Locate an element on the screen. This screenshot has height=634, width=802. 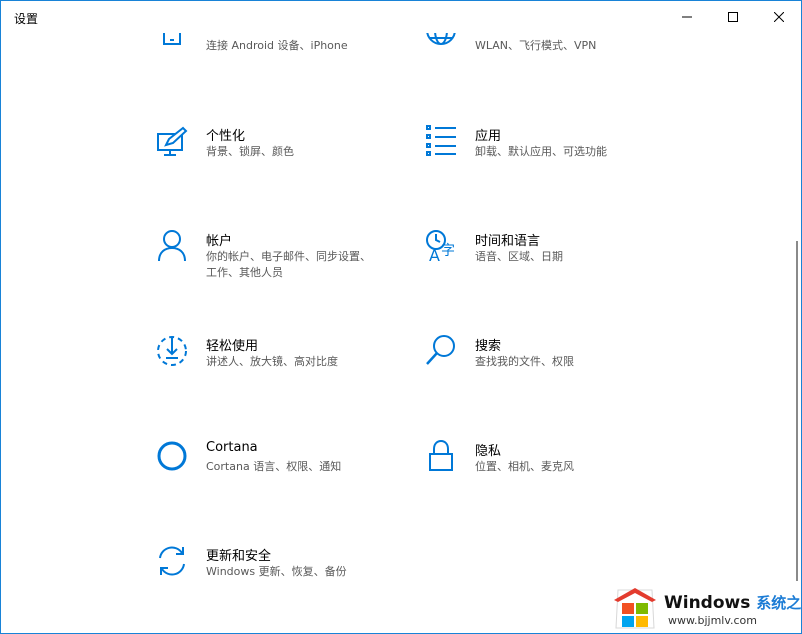
tile-name: 轻松使用 is located at coordinates (232, 346).